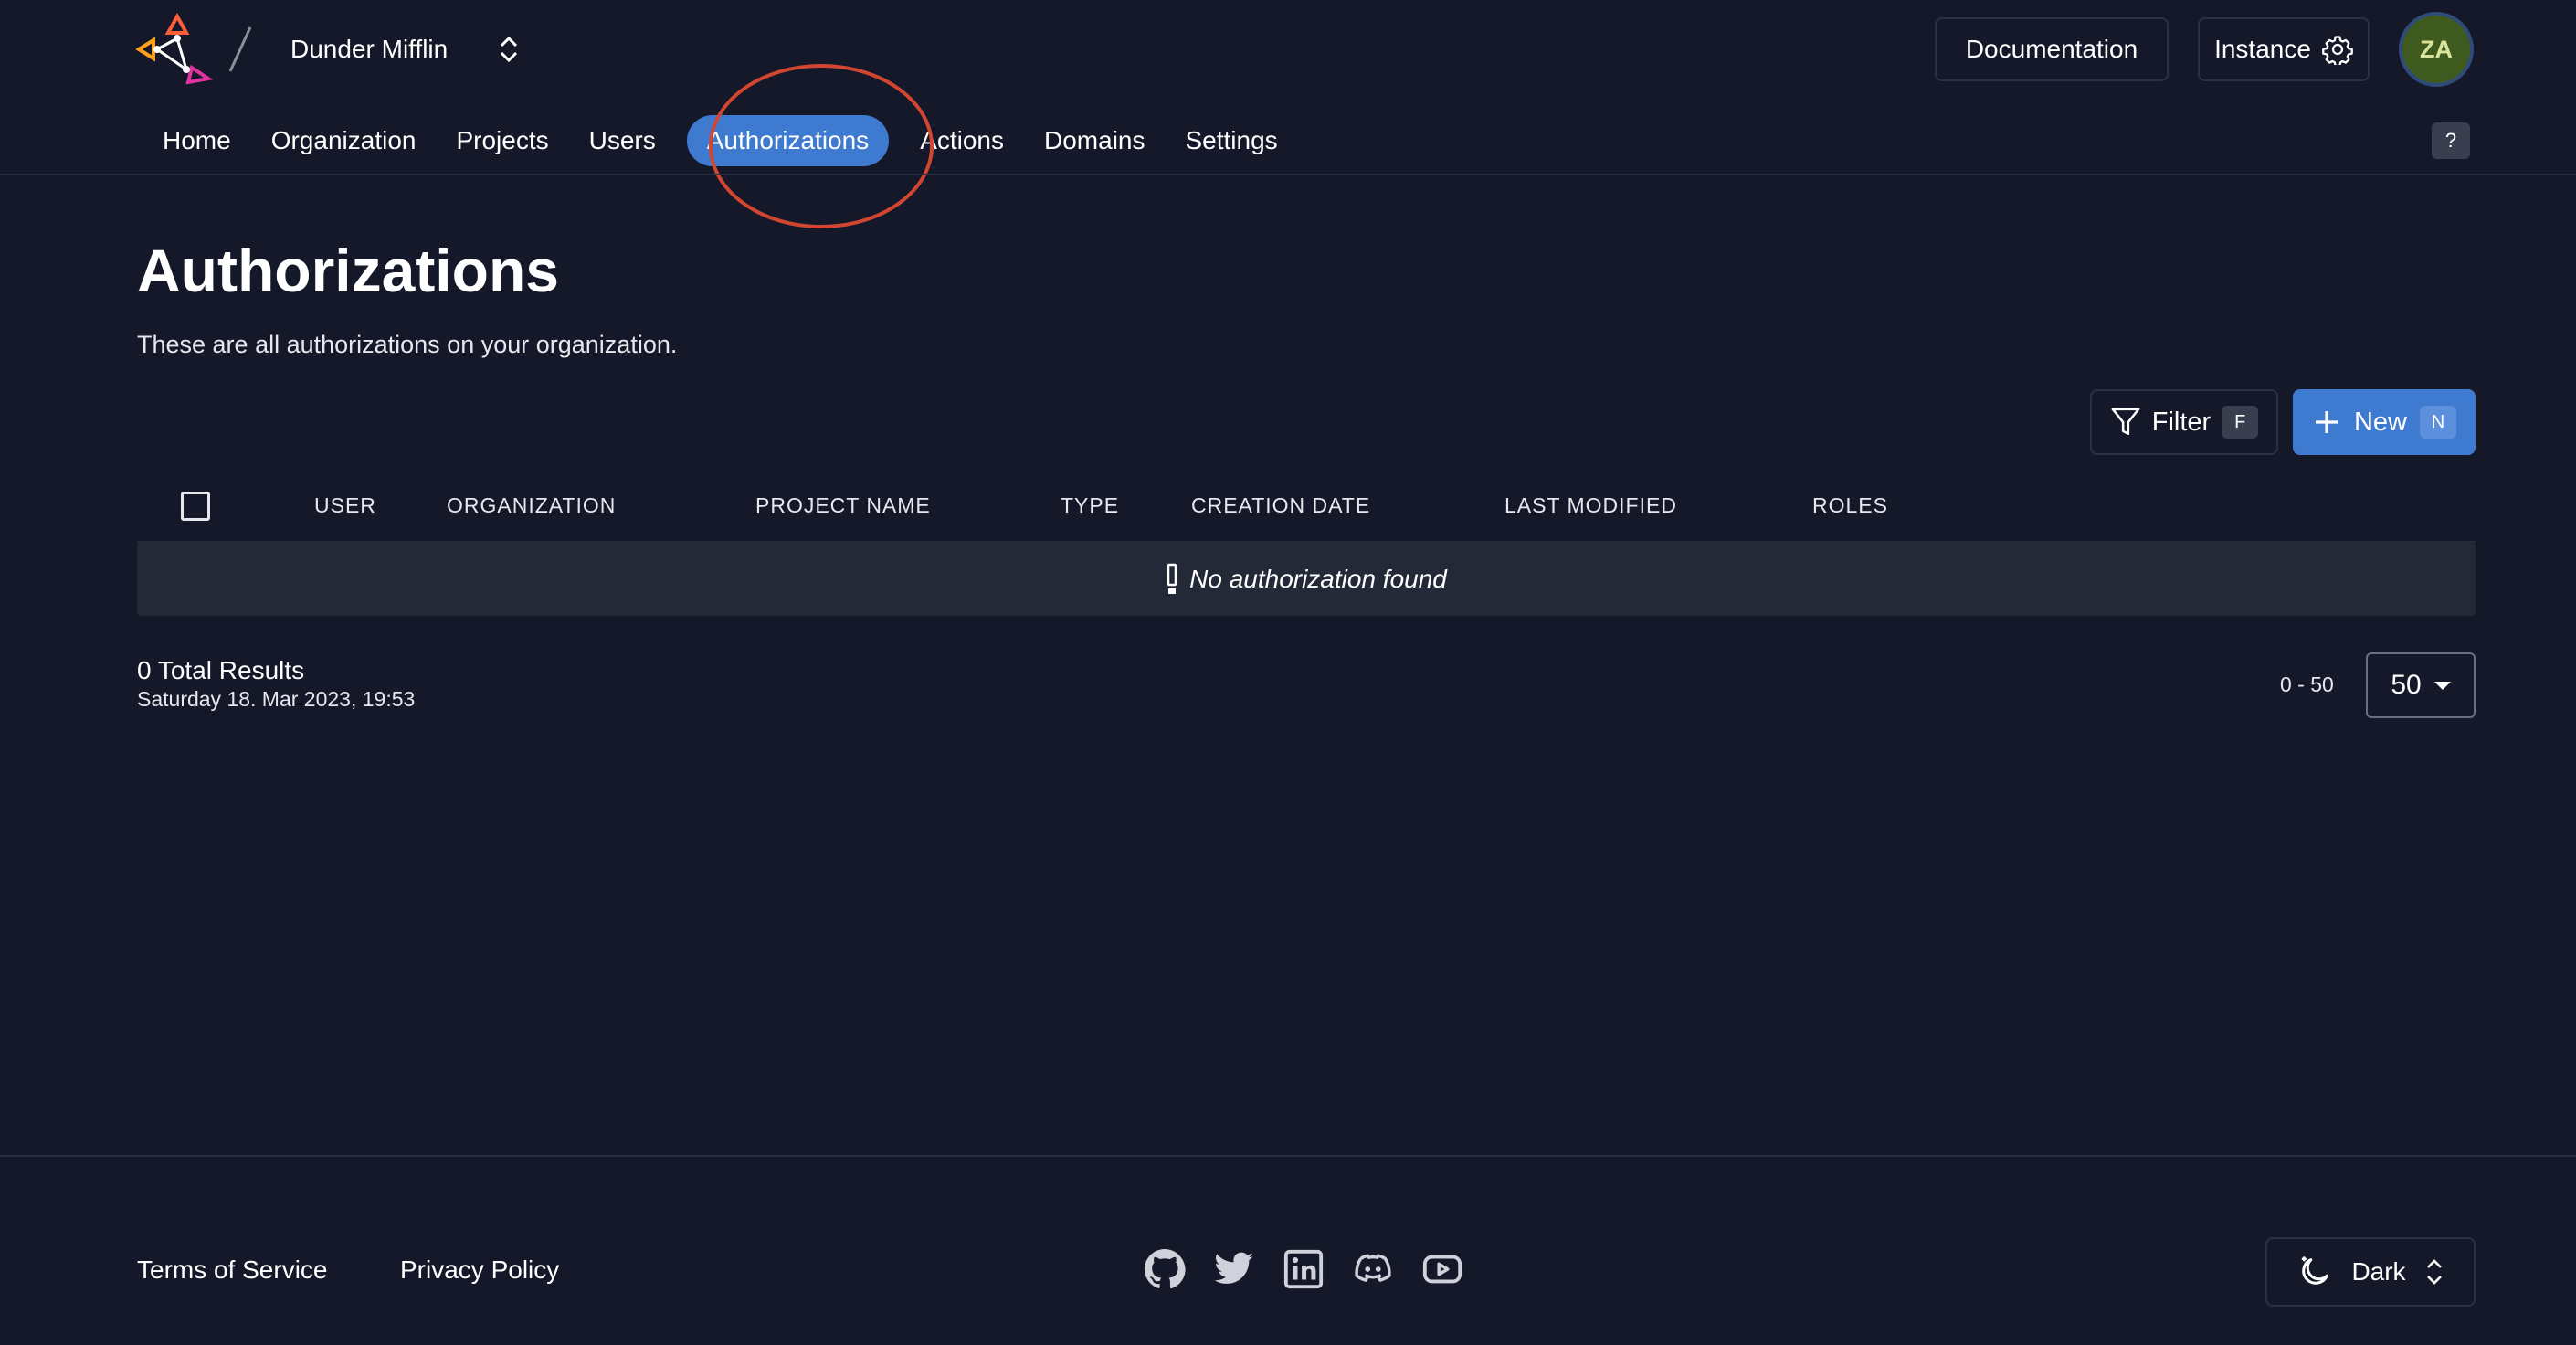  What do you see at coordinates (345, 506) in the screenshot?
I see `column-user: USER` at bounding box center [345, 506].